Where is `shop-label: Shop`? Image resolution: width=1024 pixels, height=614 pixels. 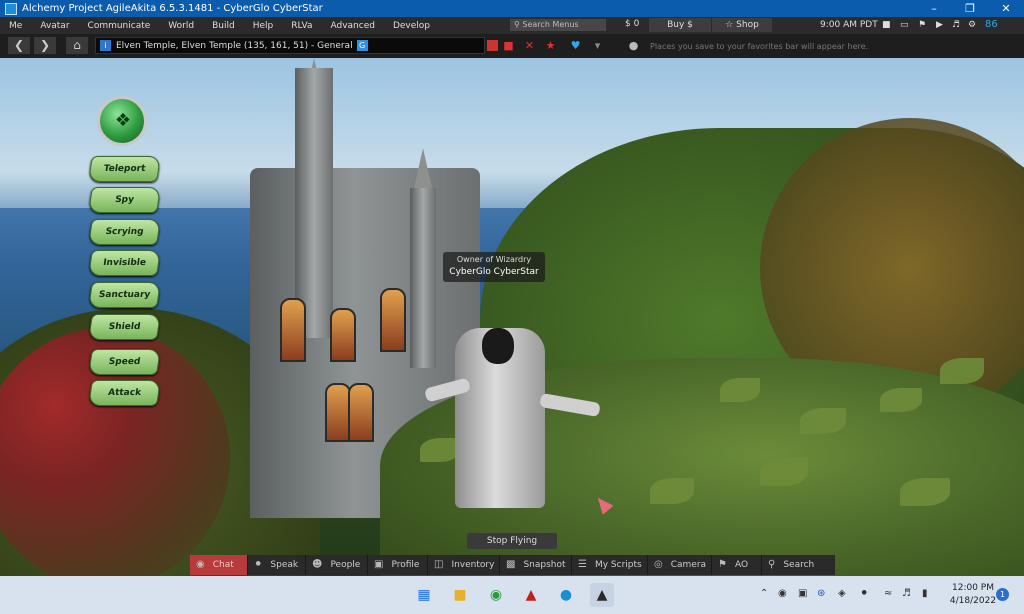
shop-label: Shop is located at coordinates (747, 25).